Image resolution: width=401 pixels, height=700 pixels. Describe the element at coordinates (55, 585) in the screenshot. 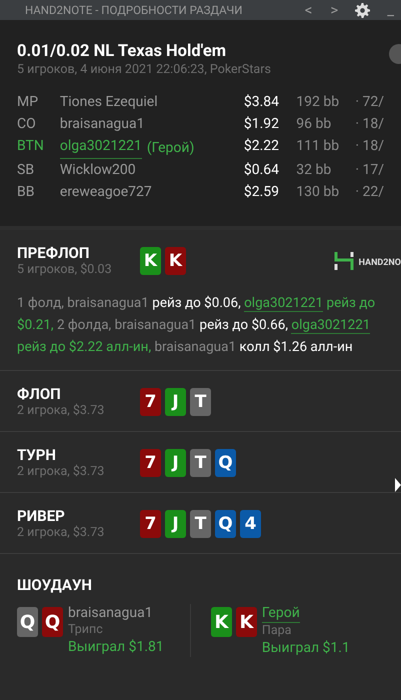

I see `showdown-title: ШОУДАУН` at that location.